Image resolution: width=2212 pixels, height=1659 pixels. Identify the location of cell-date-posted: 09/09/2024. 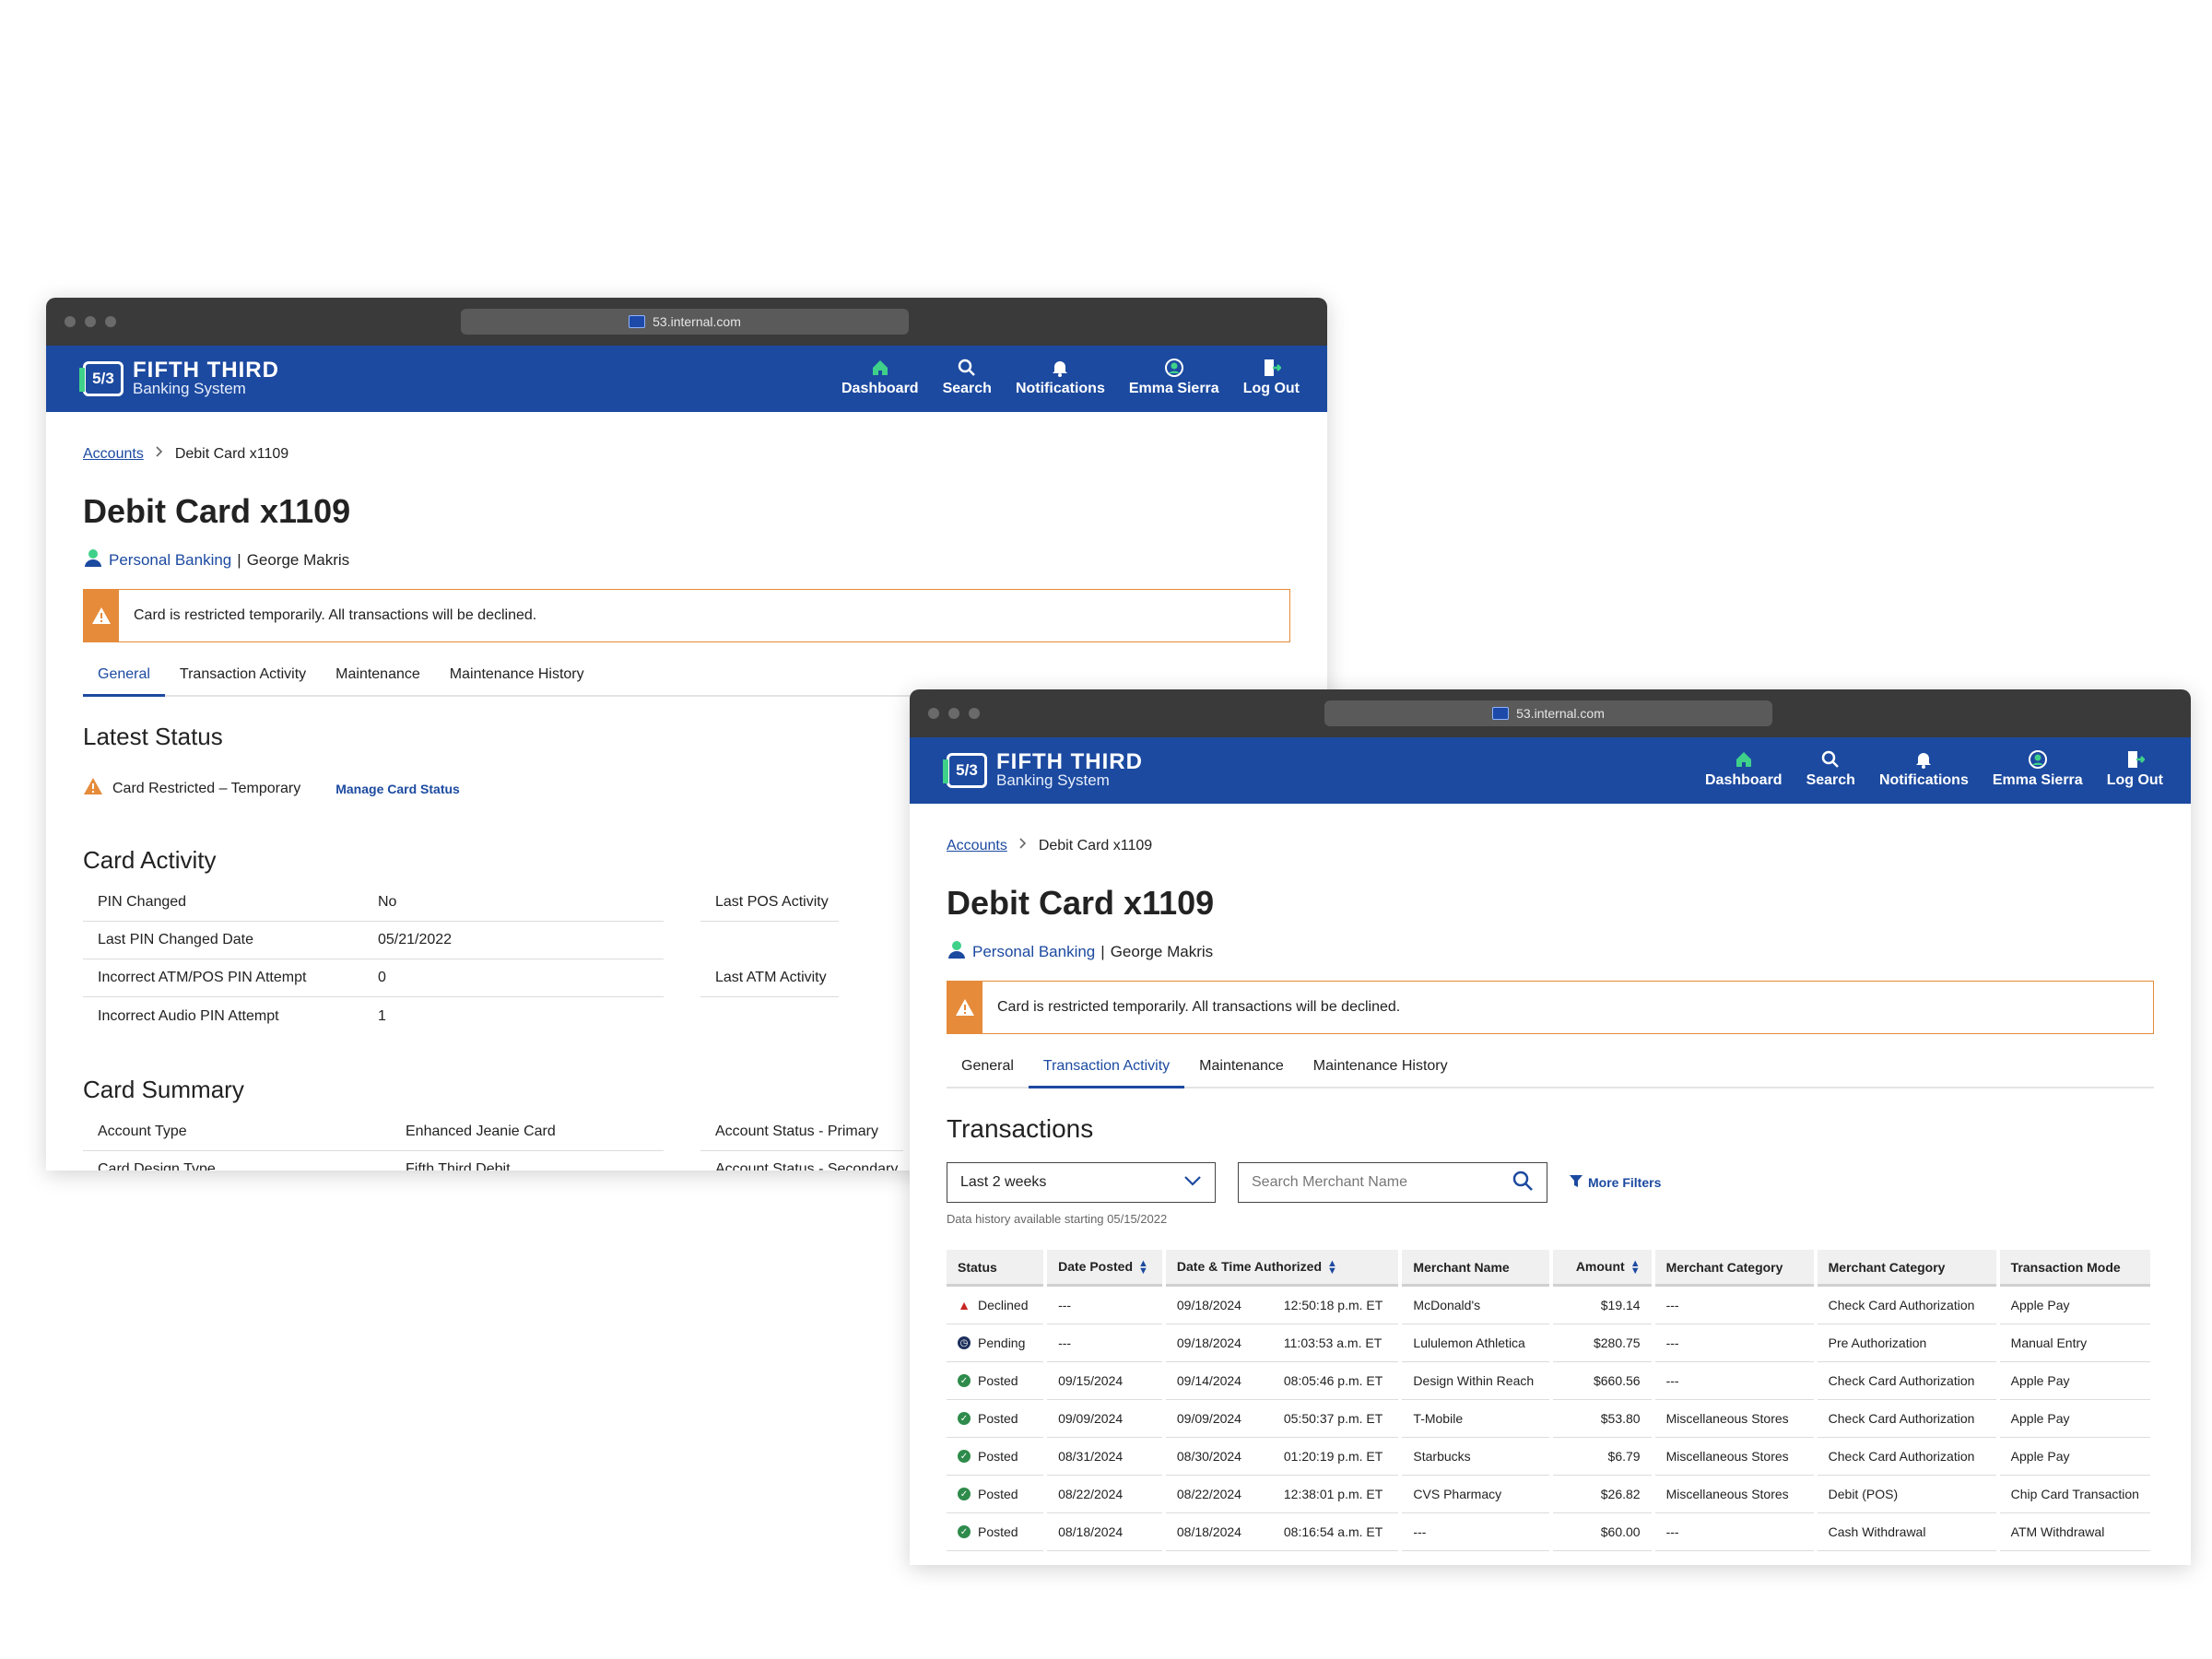
(1104, 1419).